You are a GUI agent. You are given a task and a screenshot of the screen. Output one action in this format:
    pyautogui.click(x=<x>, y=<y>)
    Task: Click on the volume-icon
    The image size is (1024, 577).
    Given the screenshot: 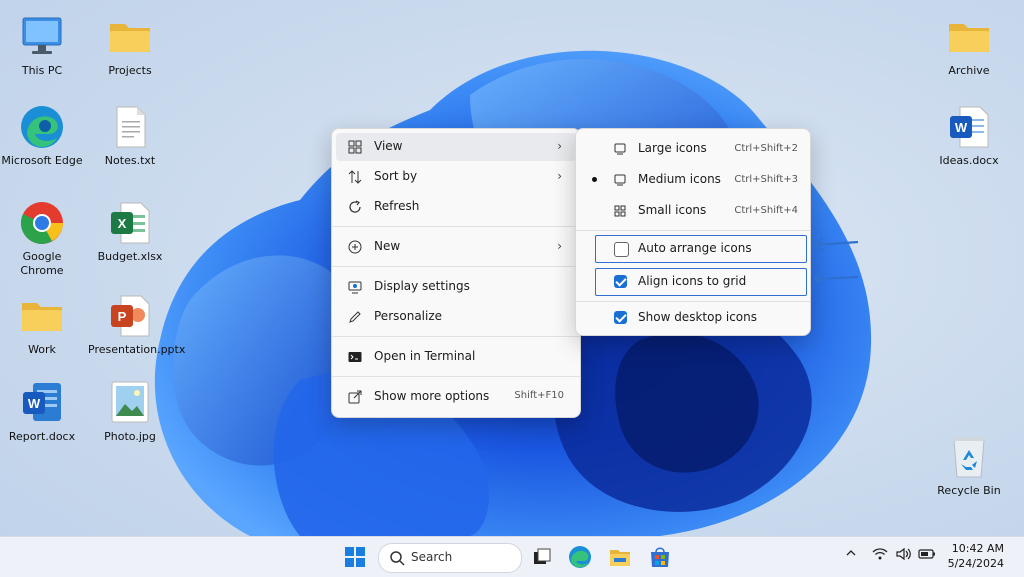 What is the action you would take?
    pyautogui.click(x=903, y=555)
    